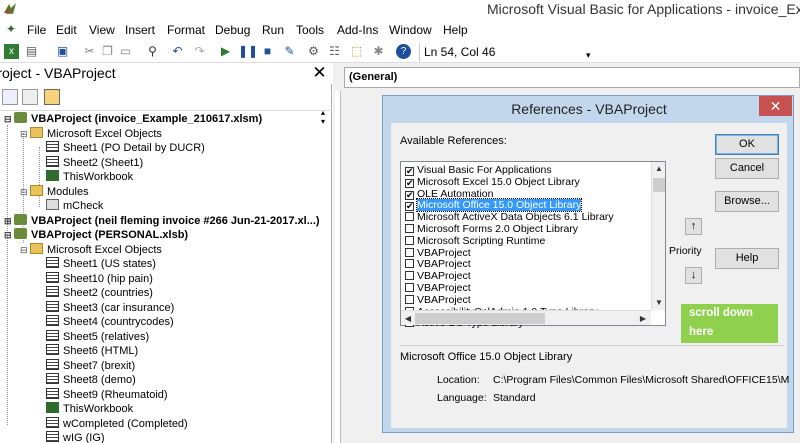 Image resolution: width=800 pixels, height=443 pixels. I want to click on tree-node: Sheet2 (Sheet1), so click(89, 162).